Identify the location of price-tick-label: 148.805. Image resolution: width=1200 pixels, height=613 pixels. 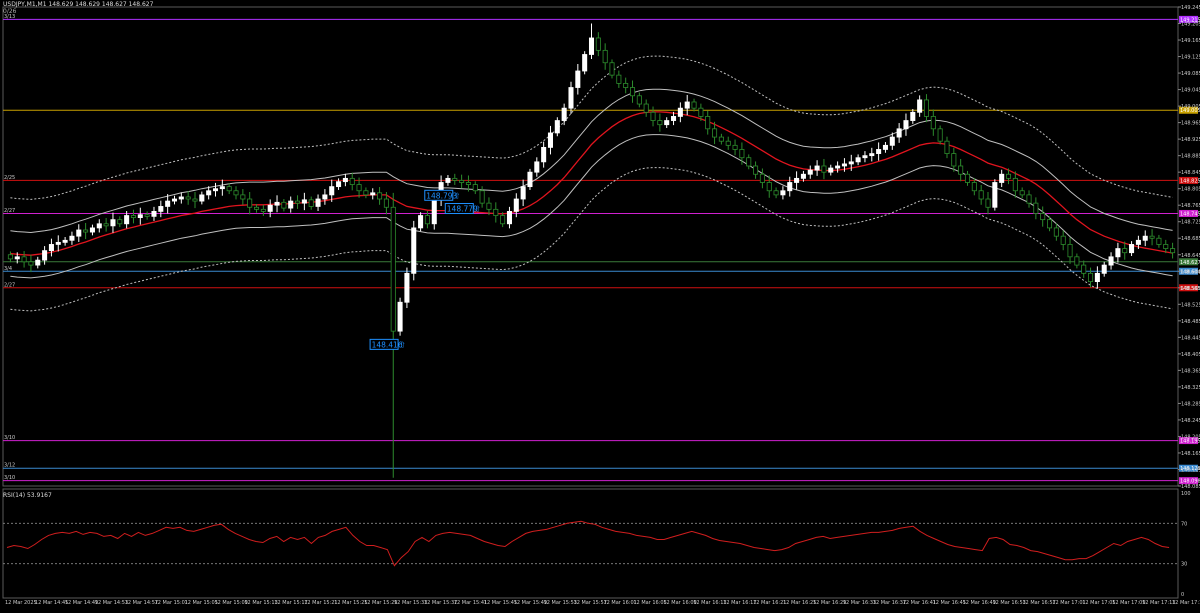
(1190, 190).